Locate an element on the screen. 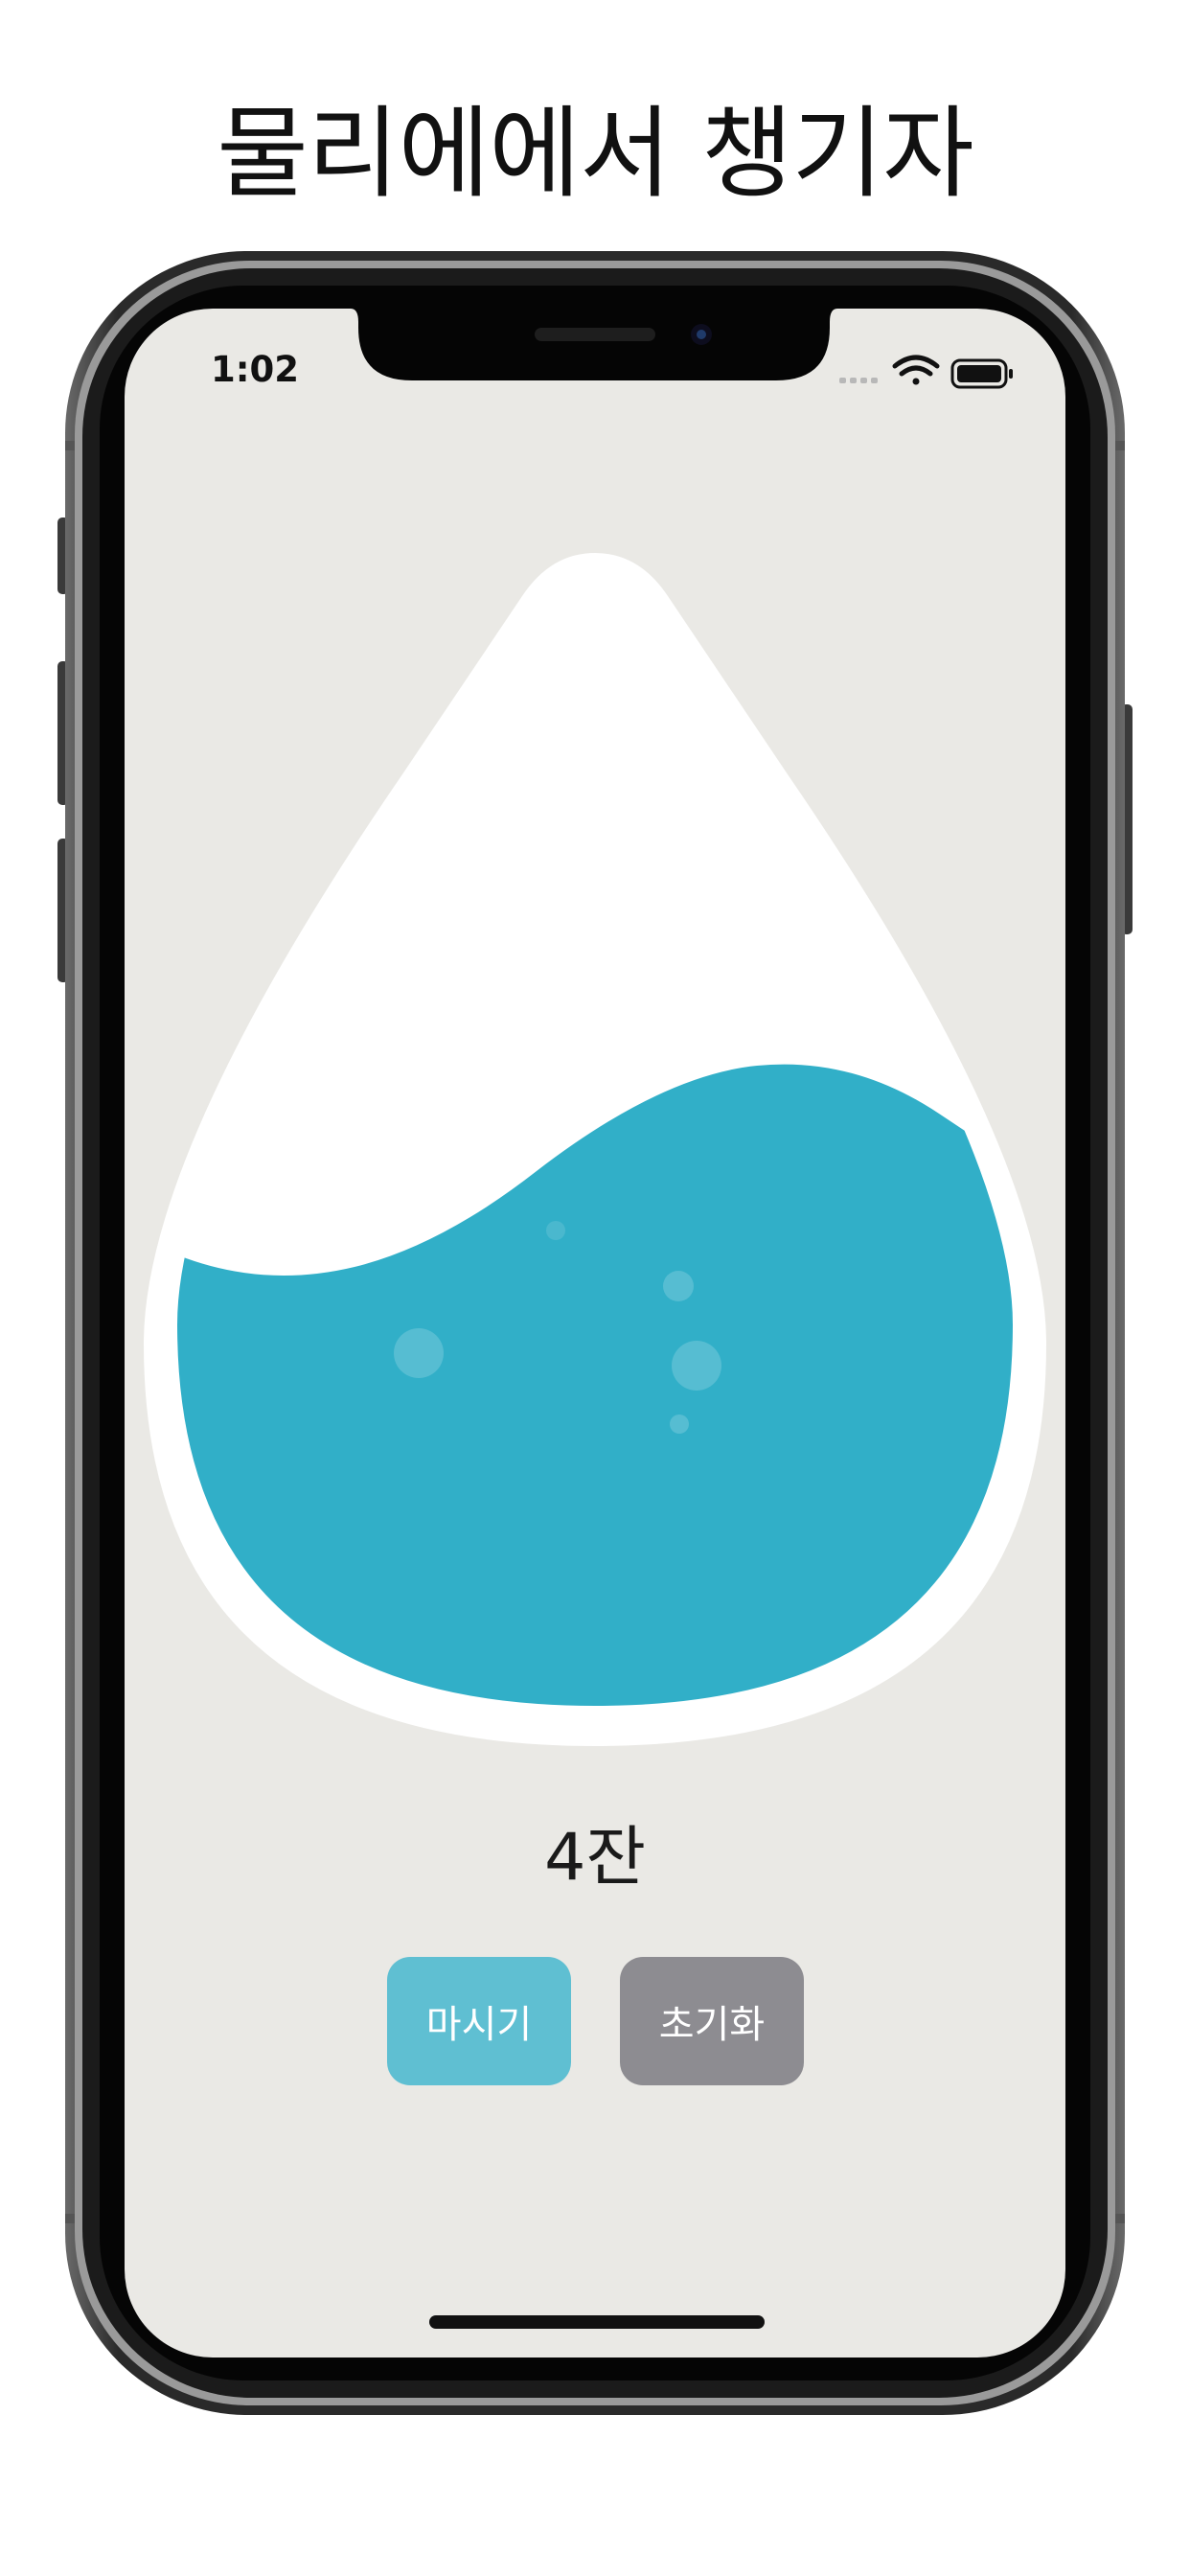  reset-button: 초기화 is located at coordinates (712, 2021).